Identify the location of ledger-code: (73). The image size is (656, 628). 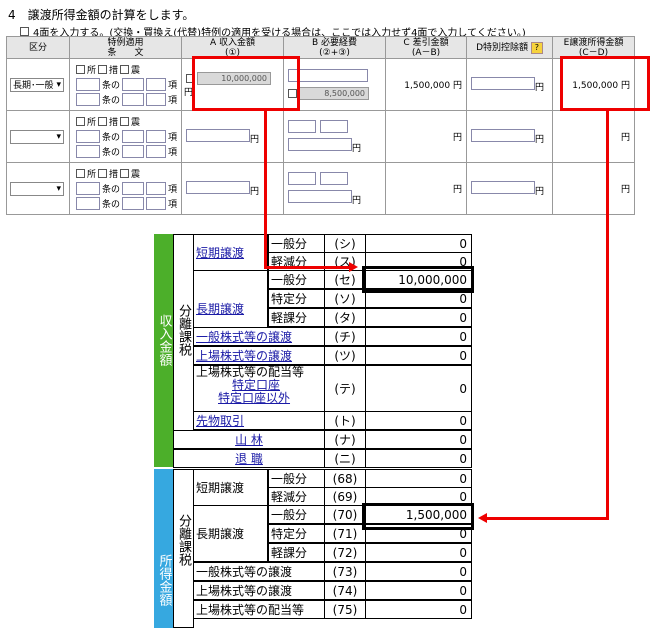
(345, 571).